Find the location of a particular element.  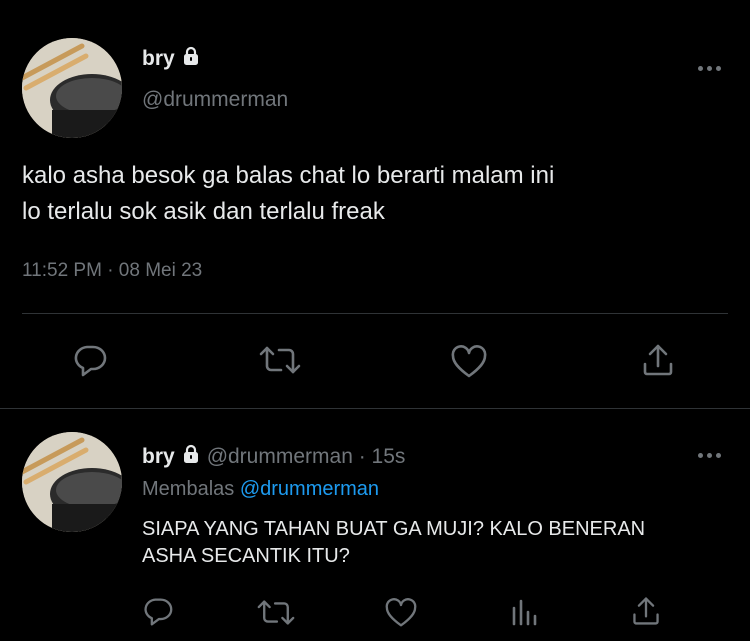

section-divider is located at coordinates (375, 408).